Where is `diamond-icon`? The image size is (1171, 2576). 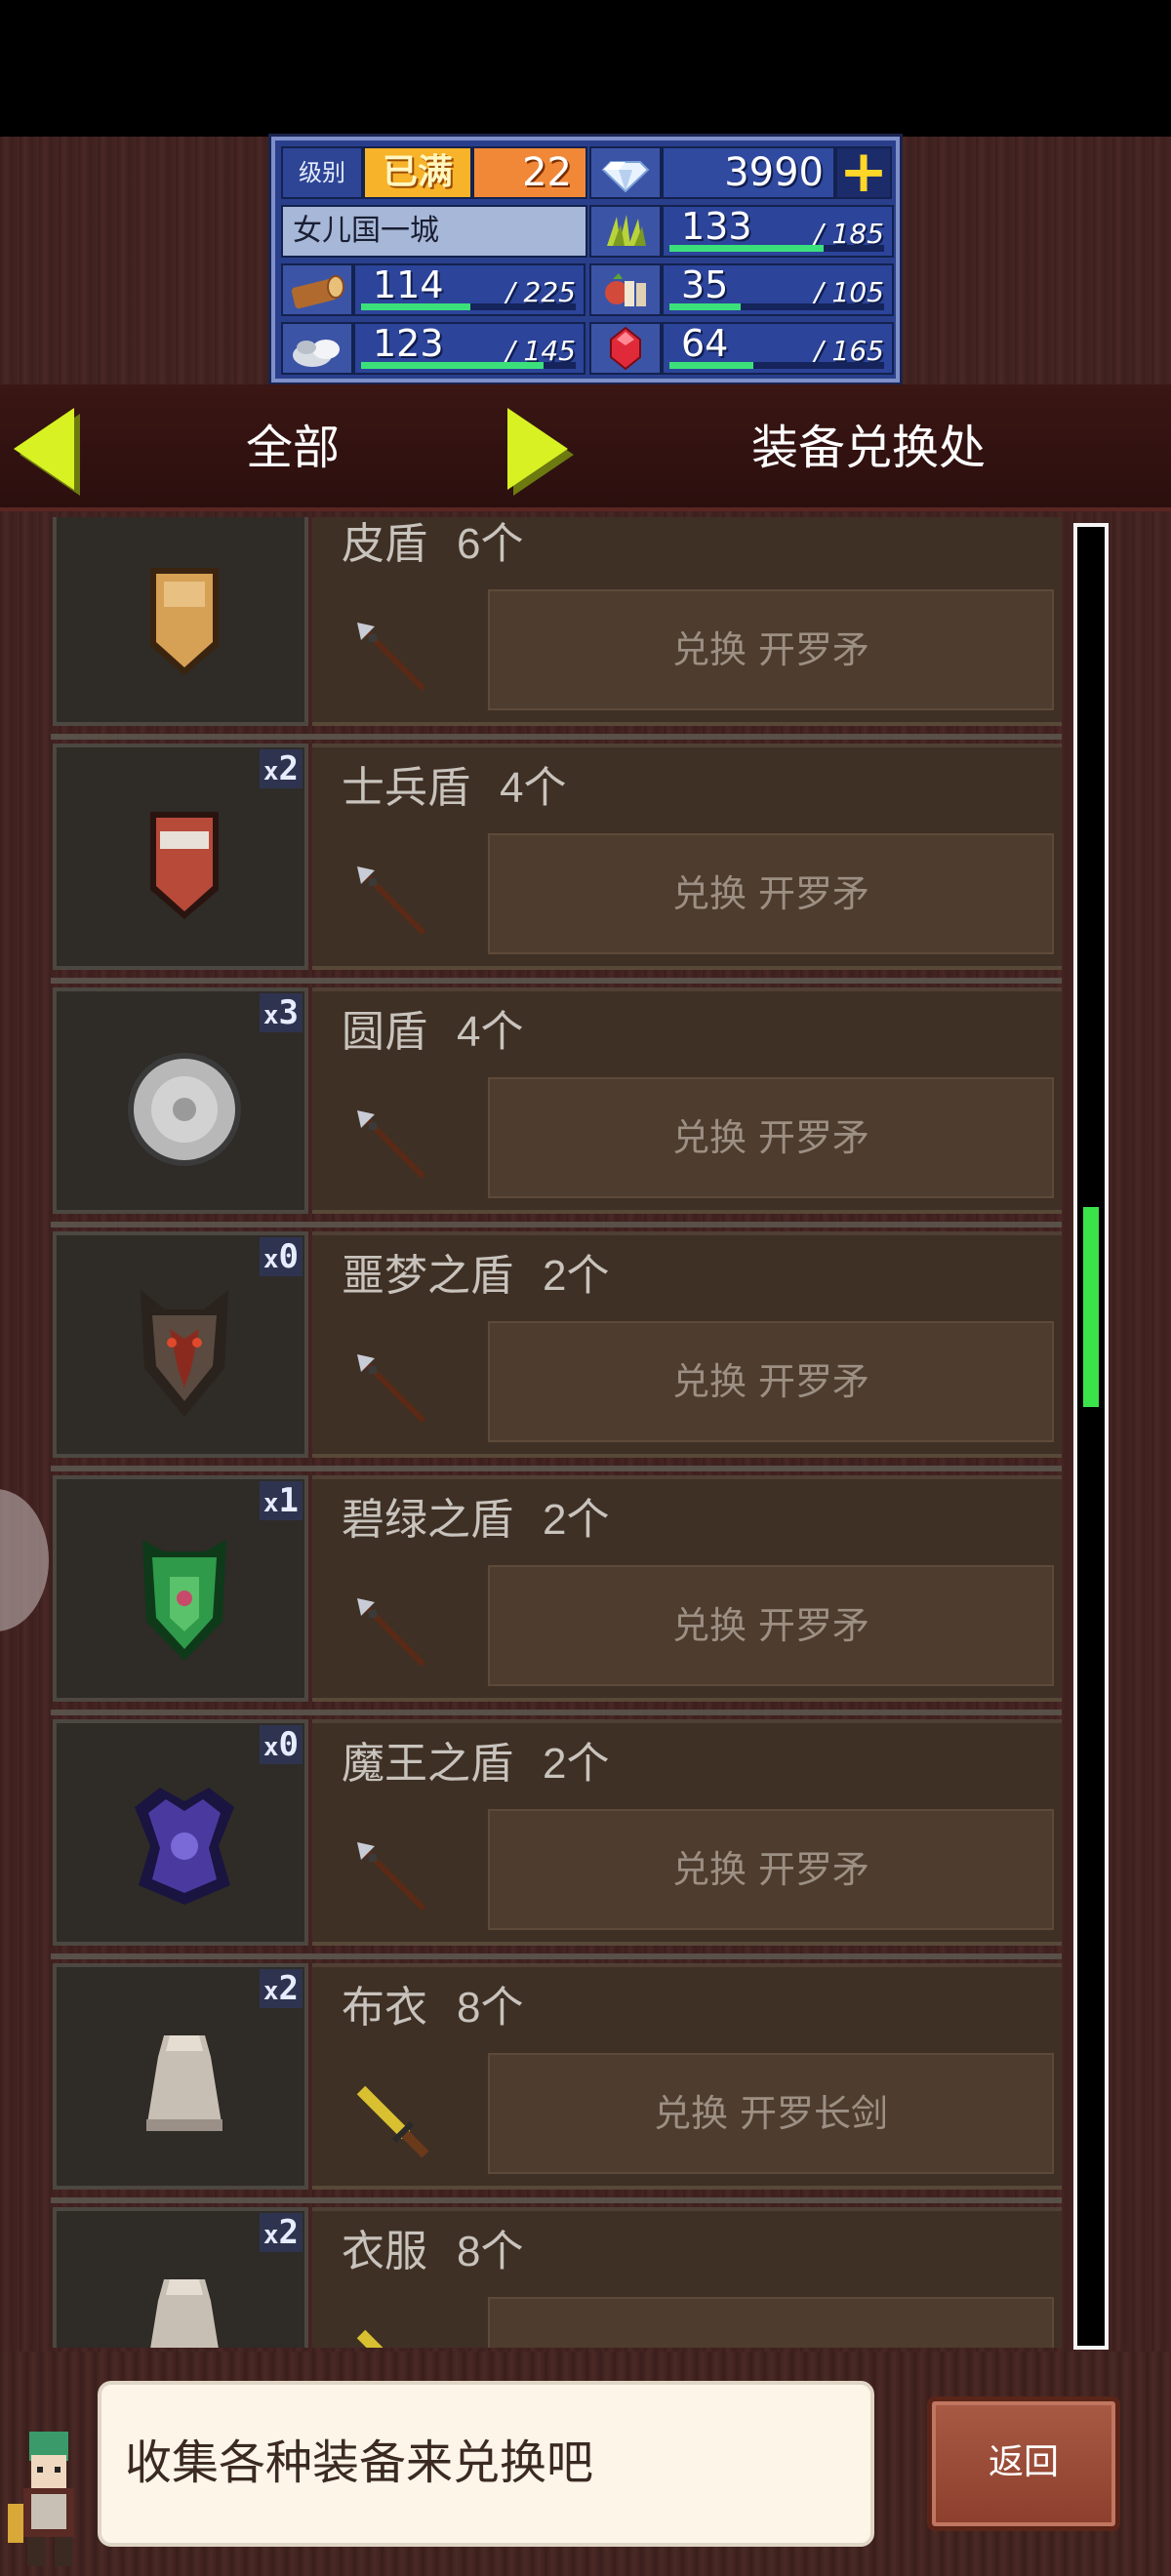
diamond-icon is located at coordinates (625, 177).